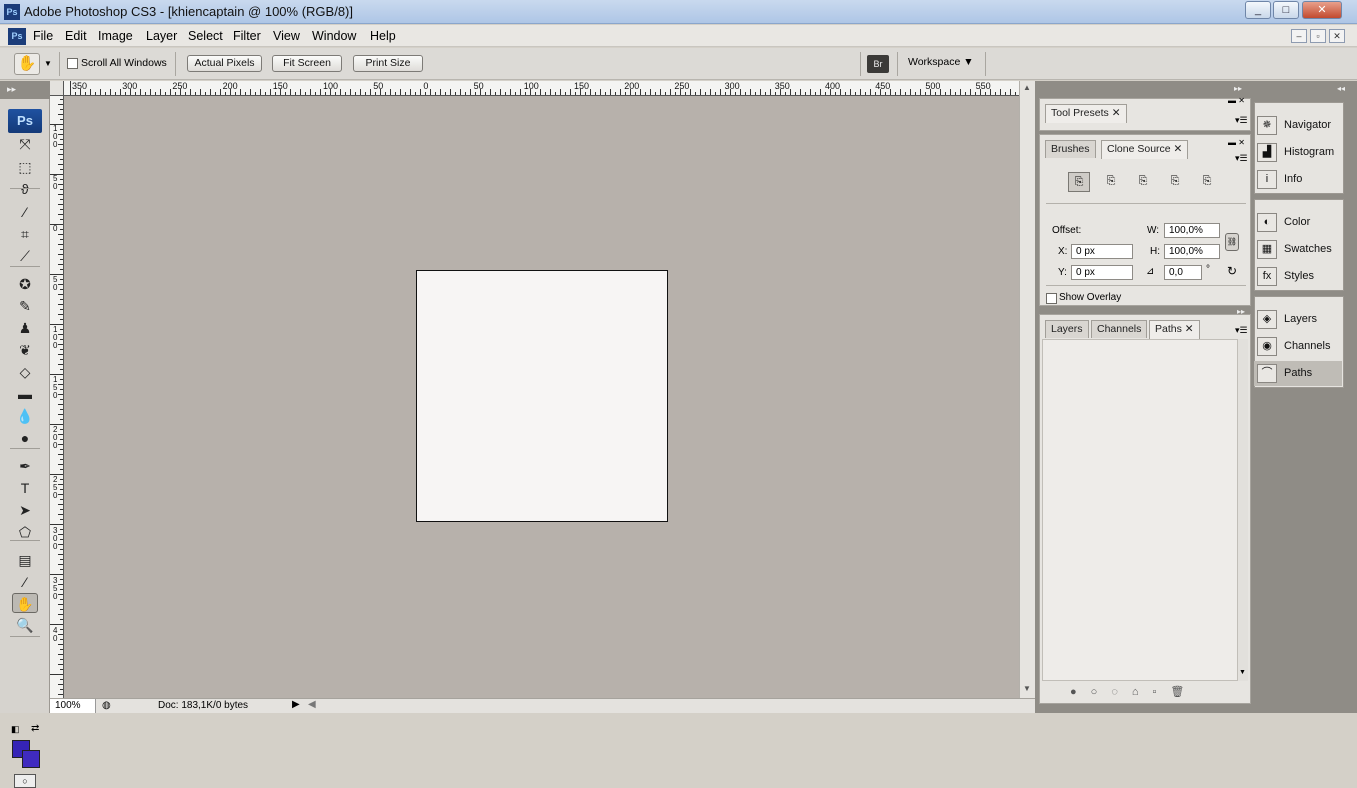  I want to click on doc-close-button: ✕, so click(1337, 36).